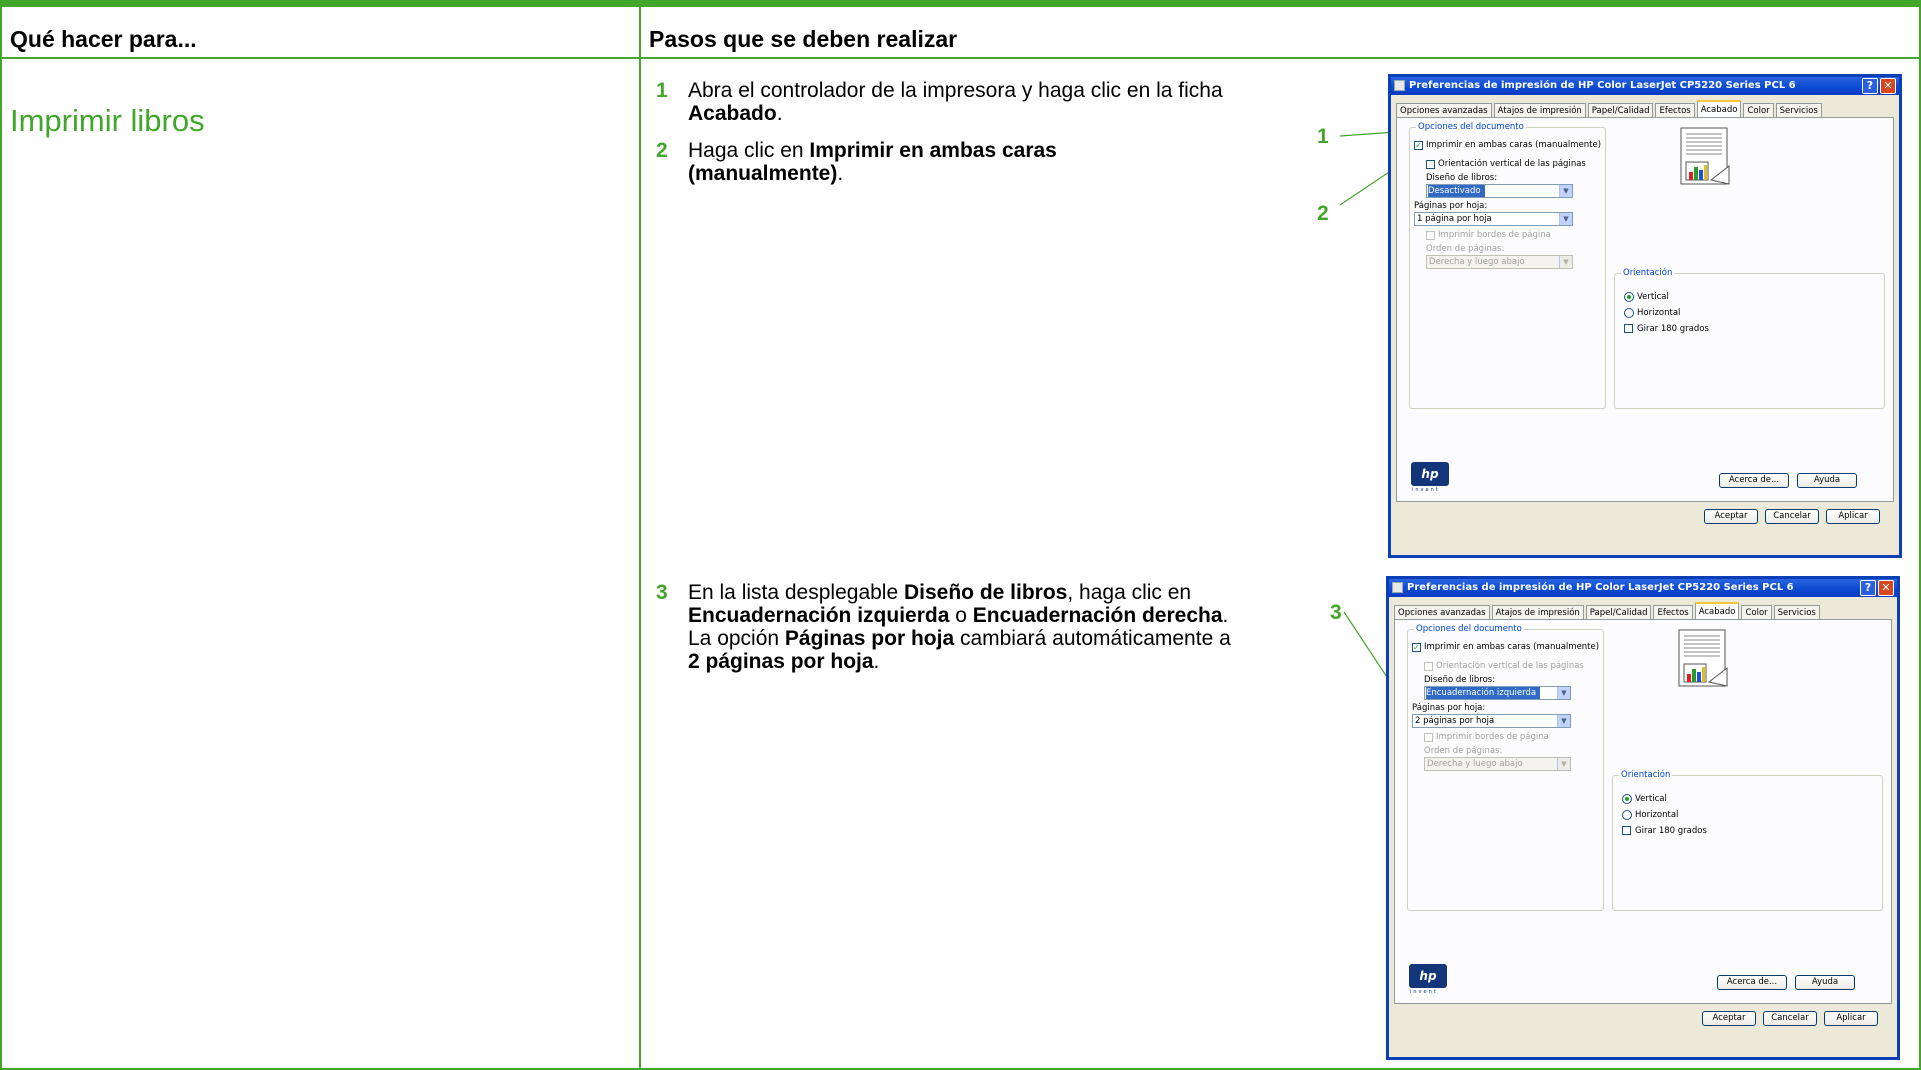  Describe the element at coordinates (1451, 206) in the screenshot. I see `pages-per-sheet-label: Páginas por hoja:` at that location.